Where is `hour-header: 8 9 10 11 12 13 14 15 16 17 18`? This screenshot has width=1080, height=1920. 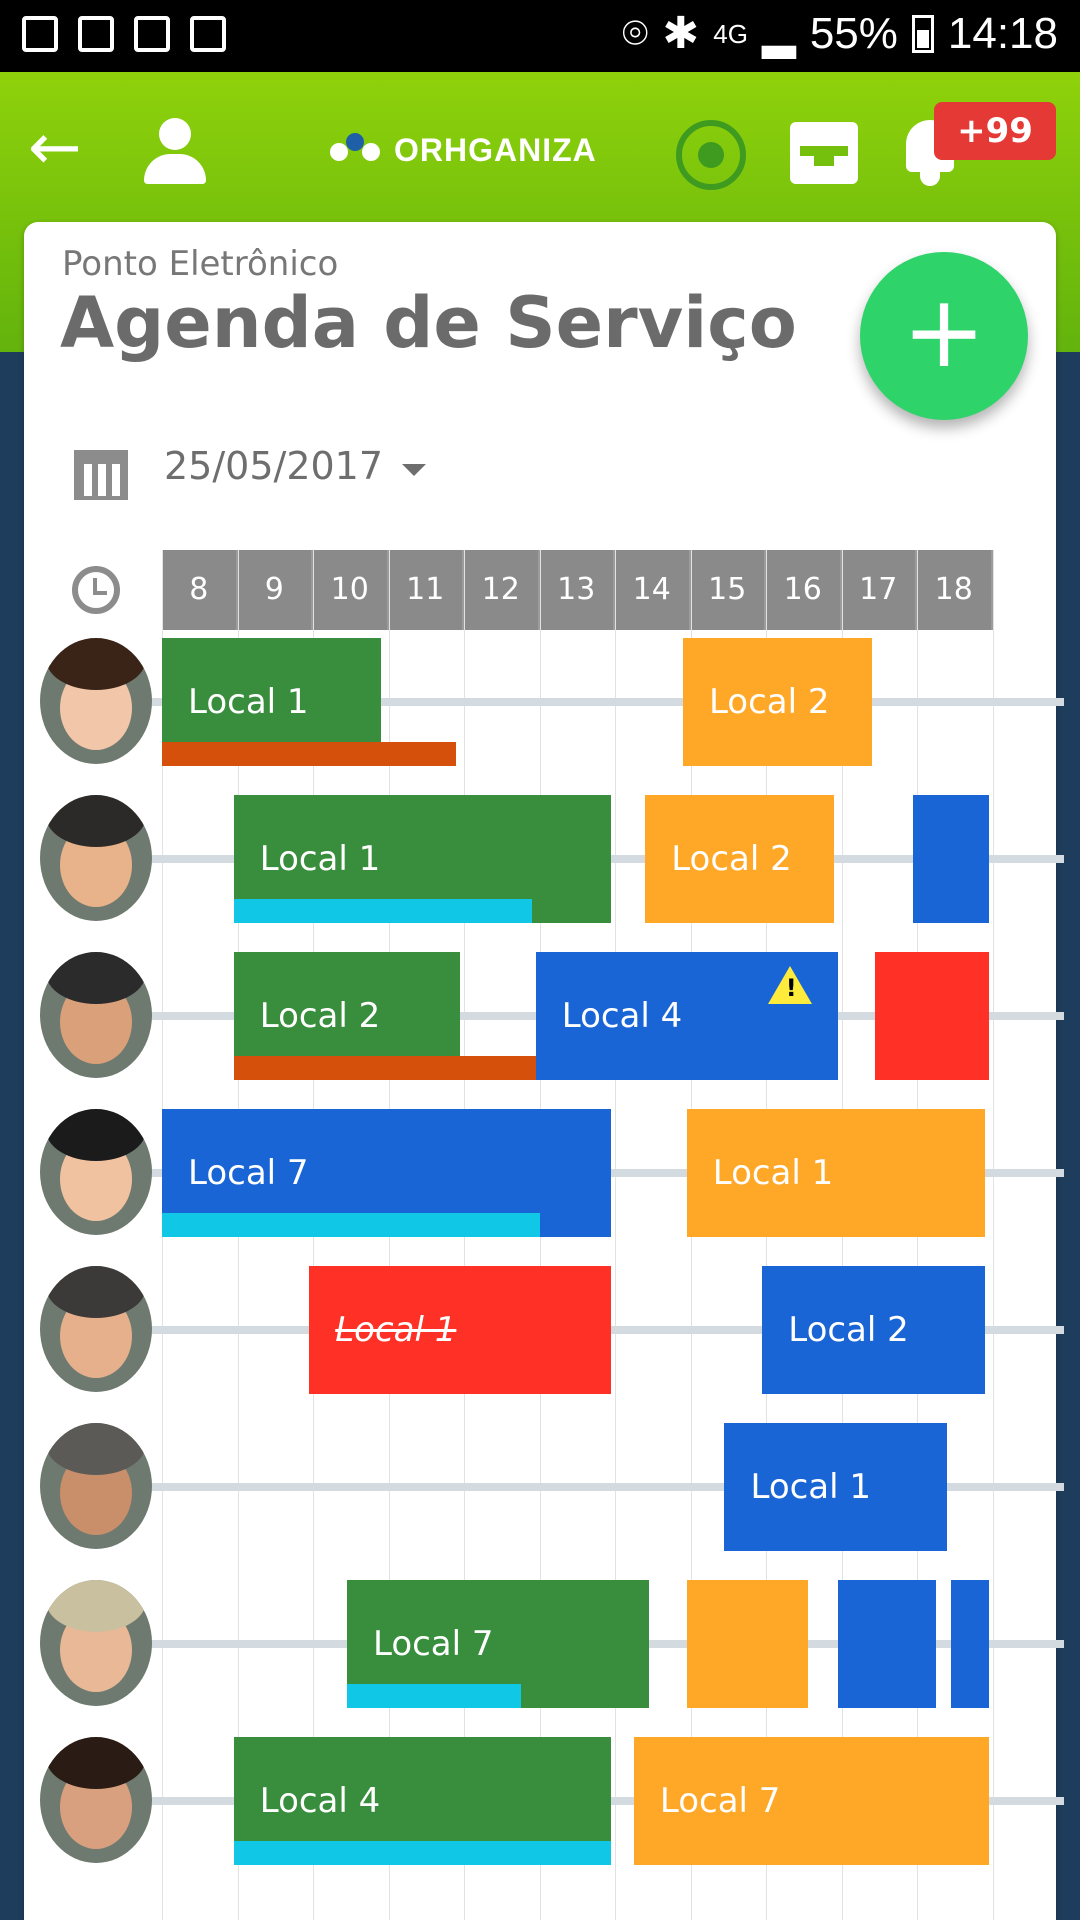 hour-header: 8 9 10 11 12 13 14 15 16 17 18 is located at coordinates (577, 590).